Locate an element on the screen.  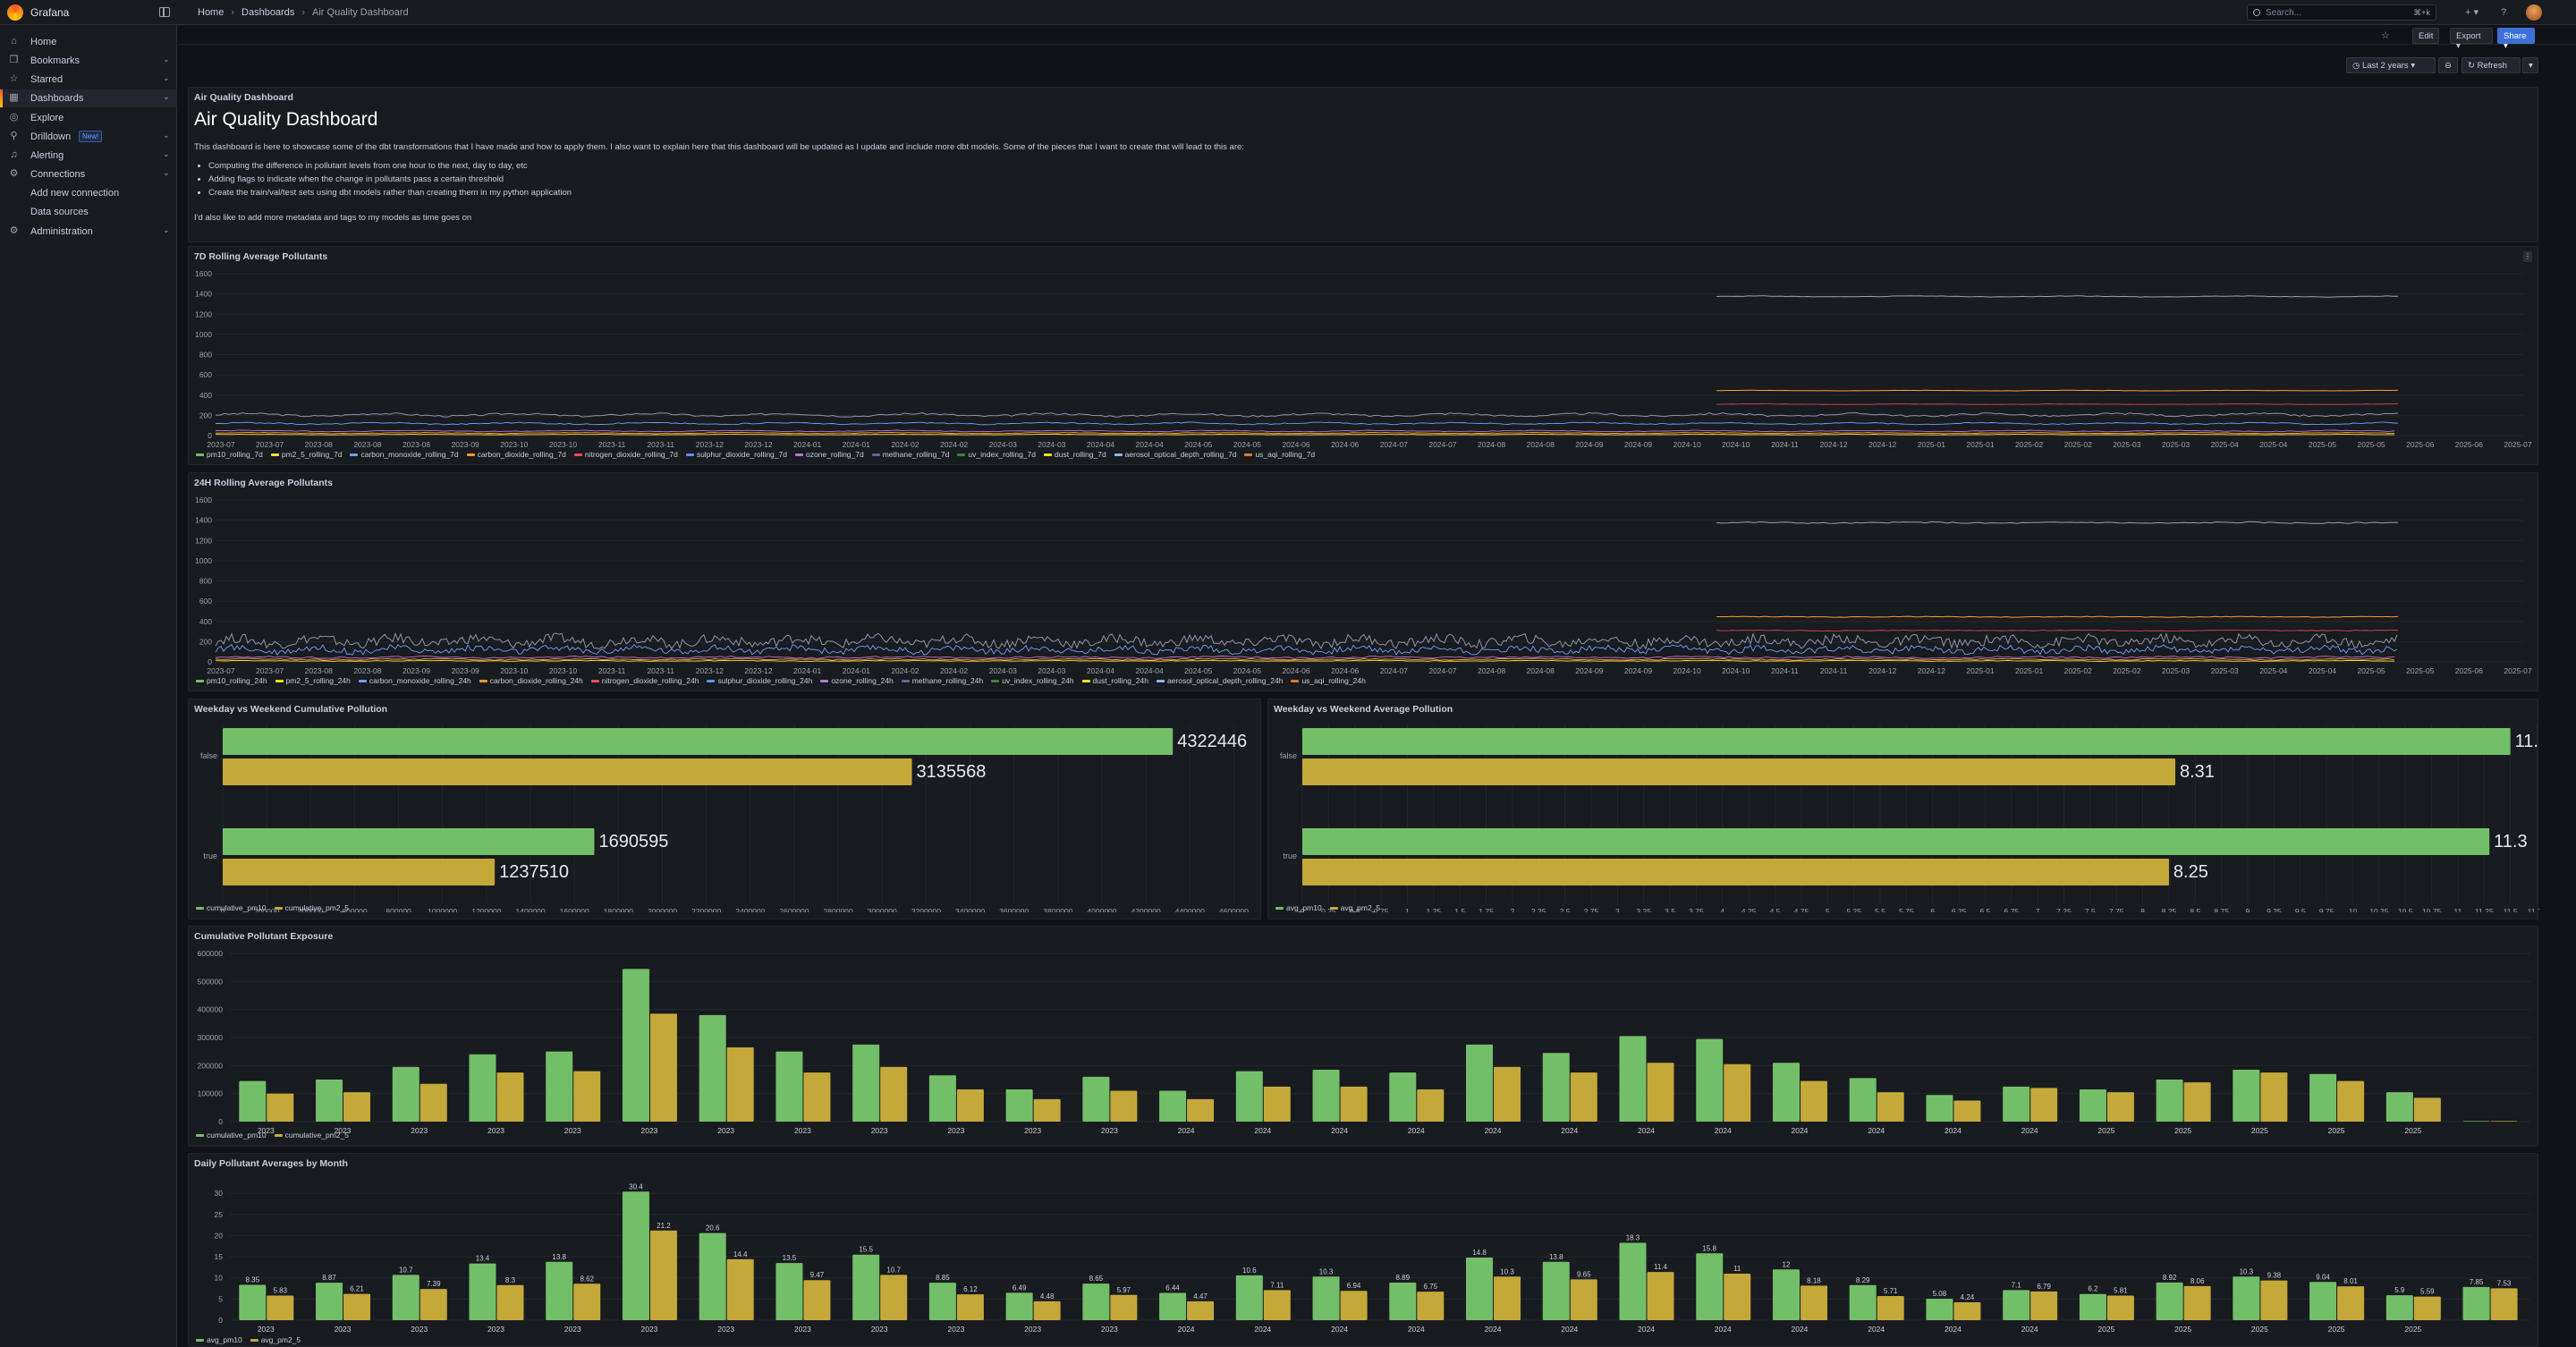
legend-item: ozone_rolling_24h is located at coordinates (857, 680).